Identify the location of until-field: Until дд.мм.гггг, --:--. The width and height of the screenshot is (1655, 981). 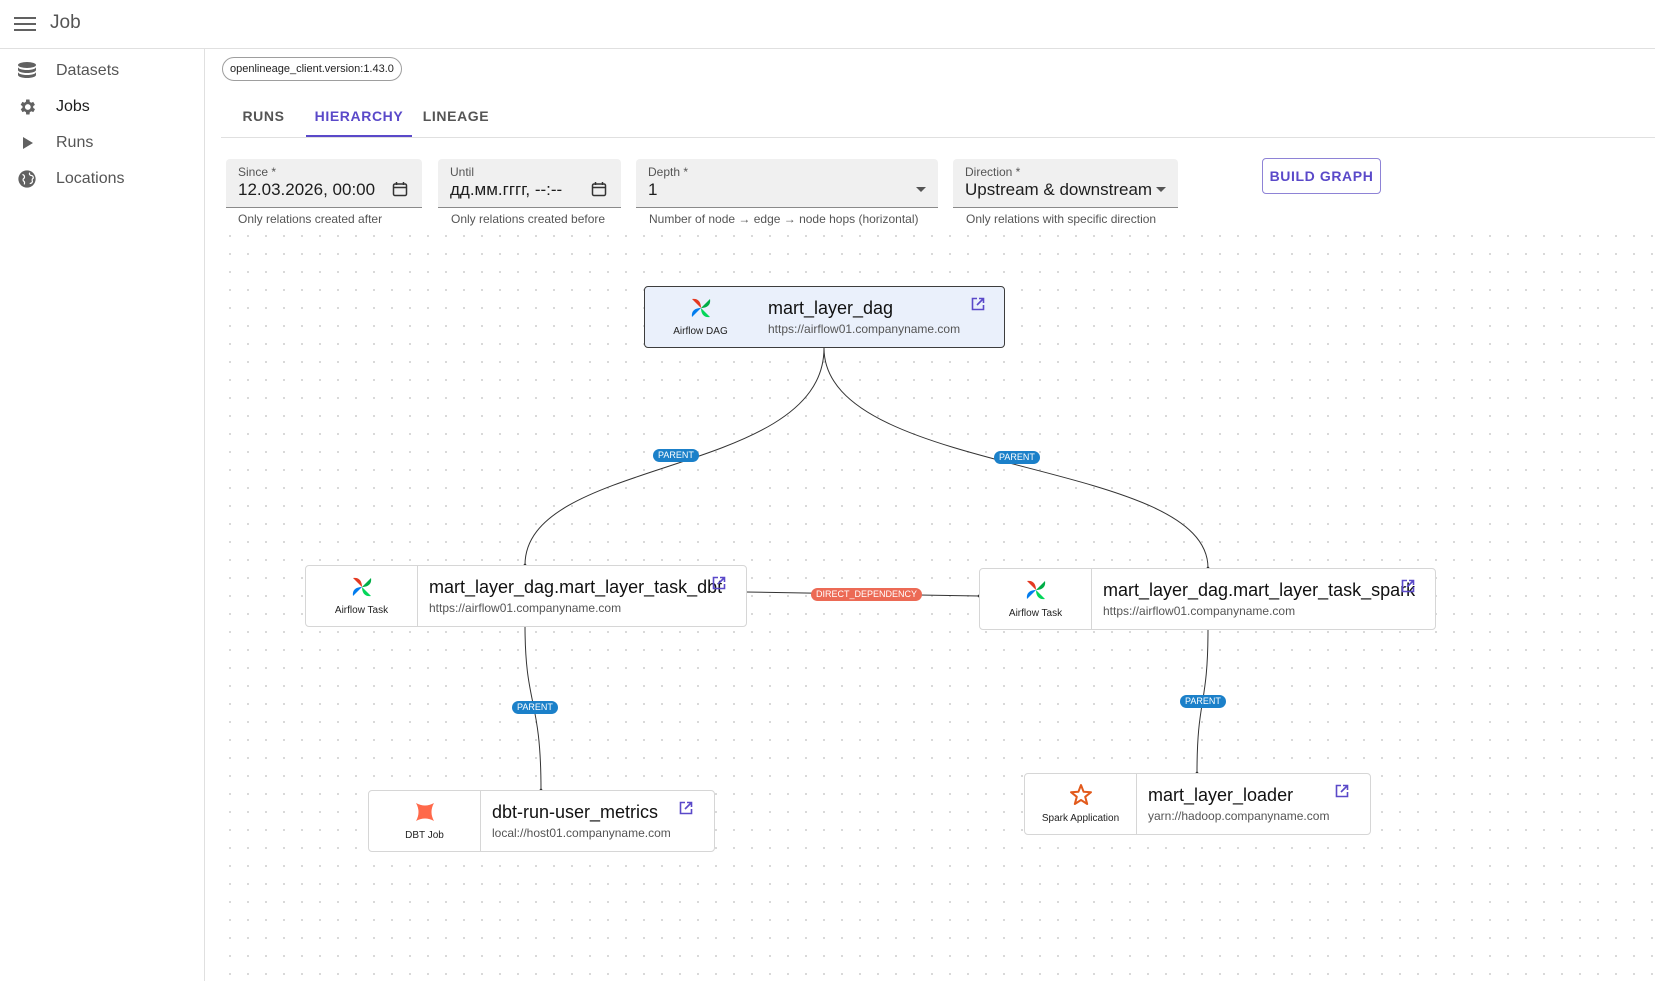
(529, 183).